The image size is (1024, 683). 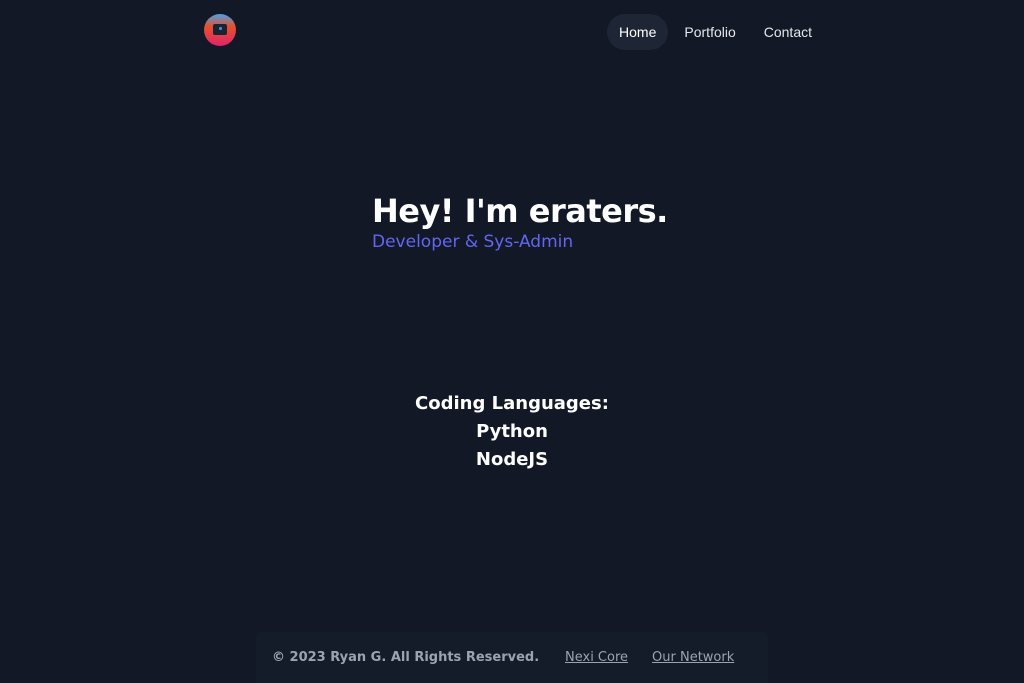 I want to click on language-item-python: Python, so click(x=512, y=431).